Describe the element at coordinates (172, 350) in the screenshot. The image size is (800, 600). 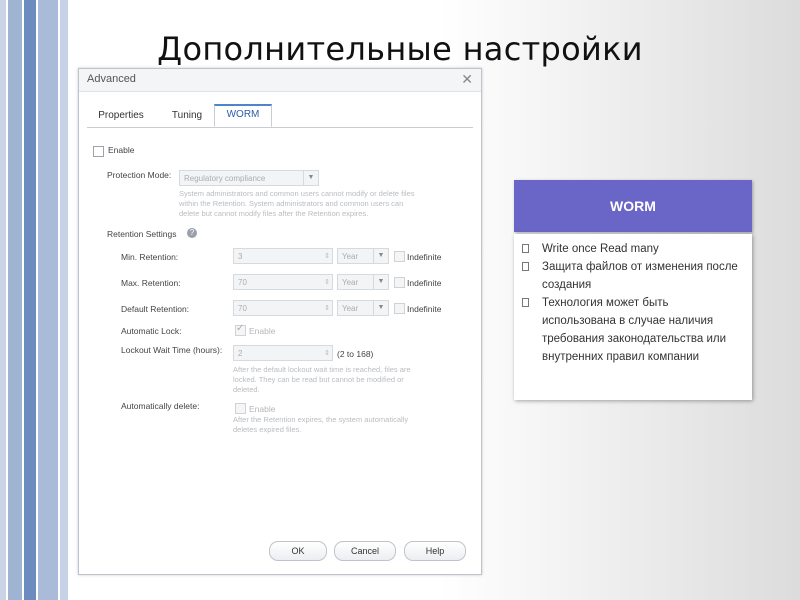
I see `lockout-wait-label: Lockout Wait Time (hours):` at that location.